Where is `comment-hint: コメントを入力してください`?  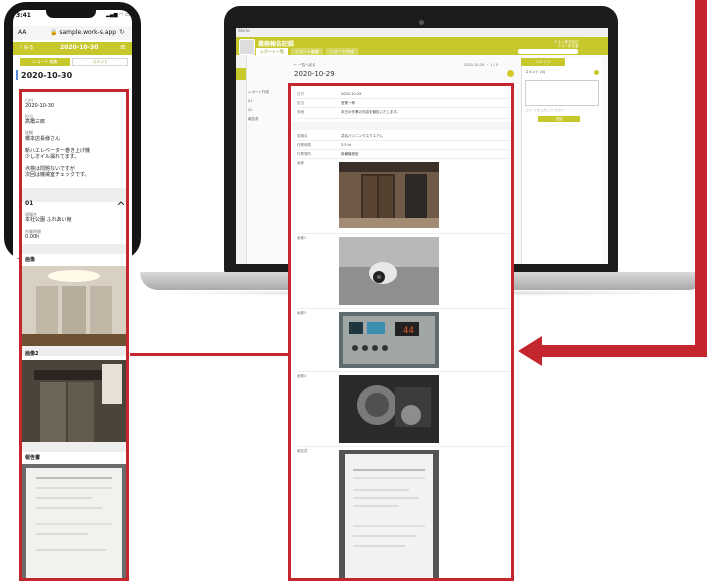 comment-hint: コメントを入力してください is located at coordinates (544, 110).